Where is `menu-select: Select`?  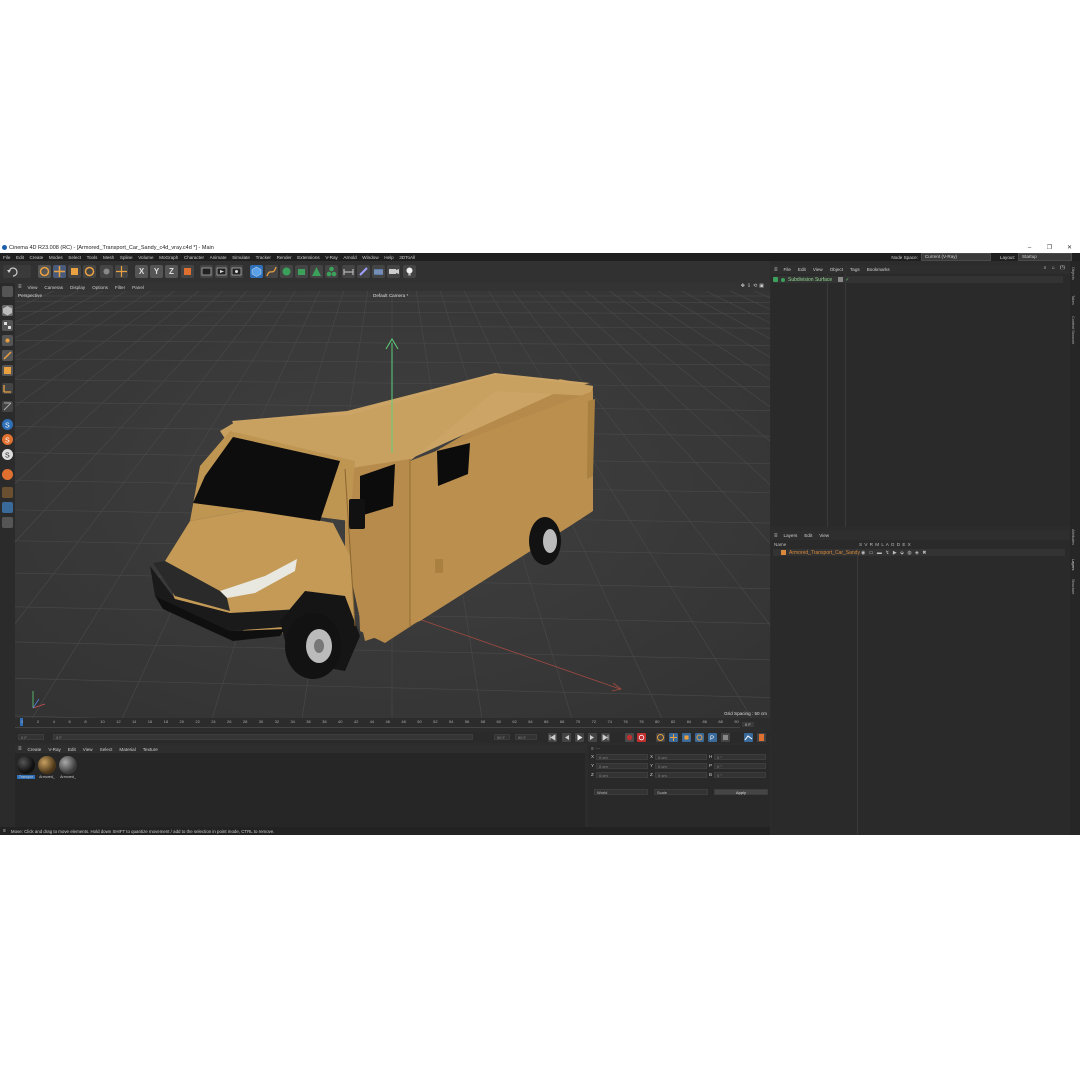
menu-select: Select is located at coordinates (74, 257).